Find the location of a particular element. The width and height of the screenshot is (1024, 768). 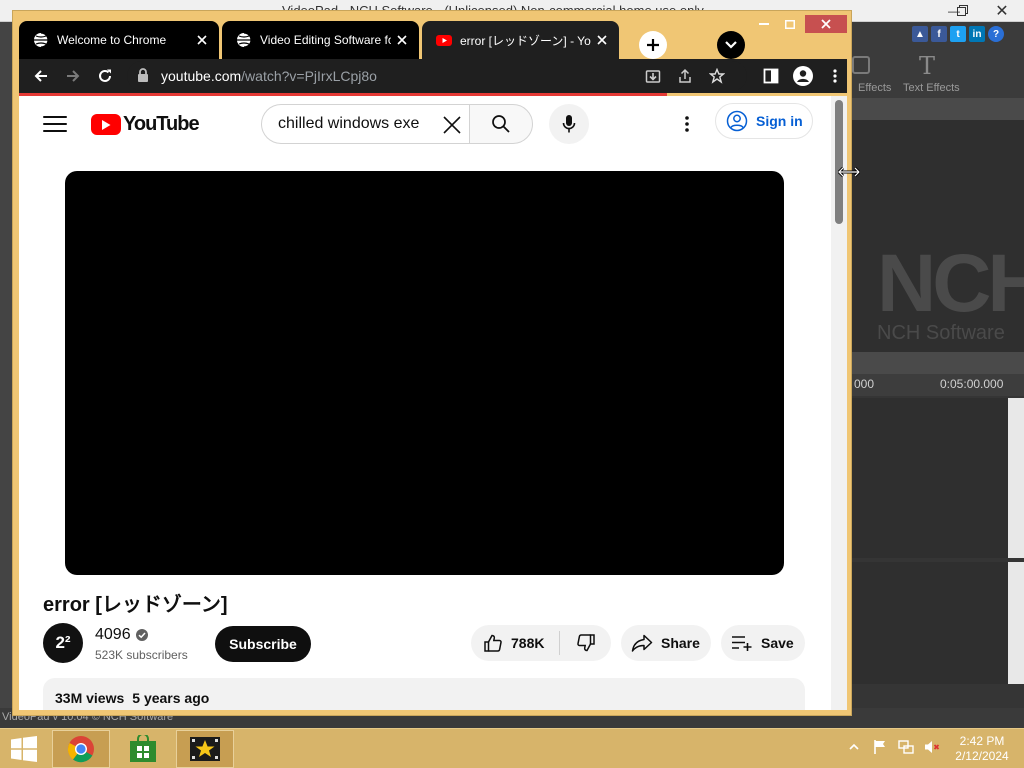

resize-cursor-icon is located at coordinates (849, 172).